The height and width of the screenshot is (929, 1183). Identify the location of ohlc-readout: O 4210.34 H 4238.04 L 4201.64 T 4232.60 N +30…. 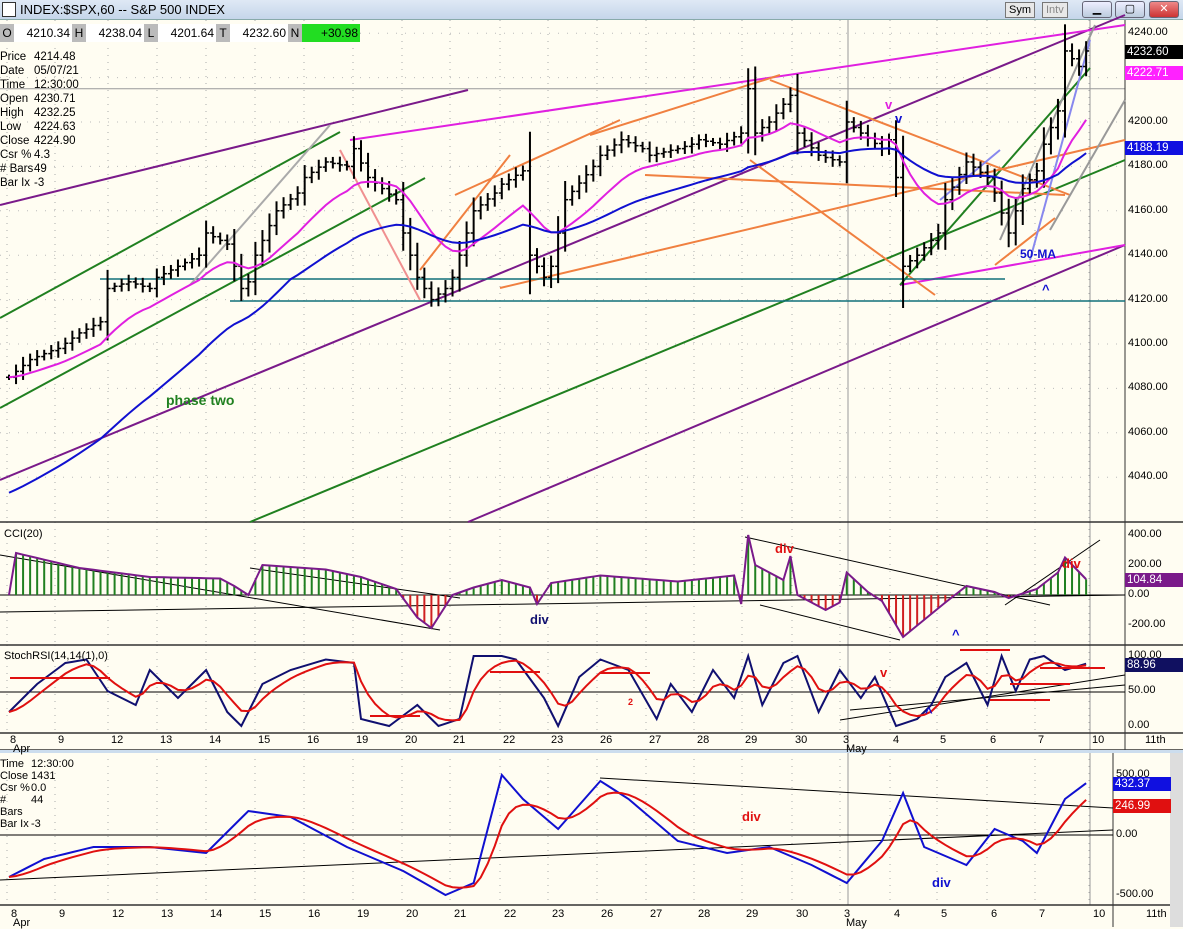
(180, 33).